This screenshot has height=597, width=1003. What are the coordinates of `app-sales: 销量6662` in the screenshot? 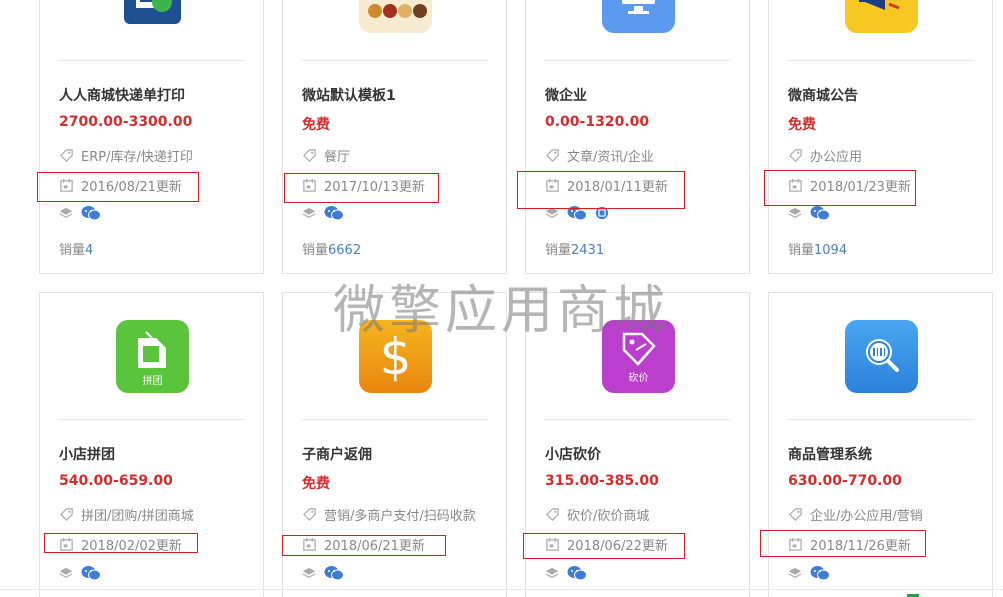 It's located at (331, 248).